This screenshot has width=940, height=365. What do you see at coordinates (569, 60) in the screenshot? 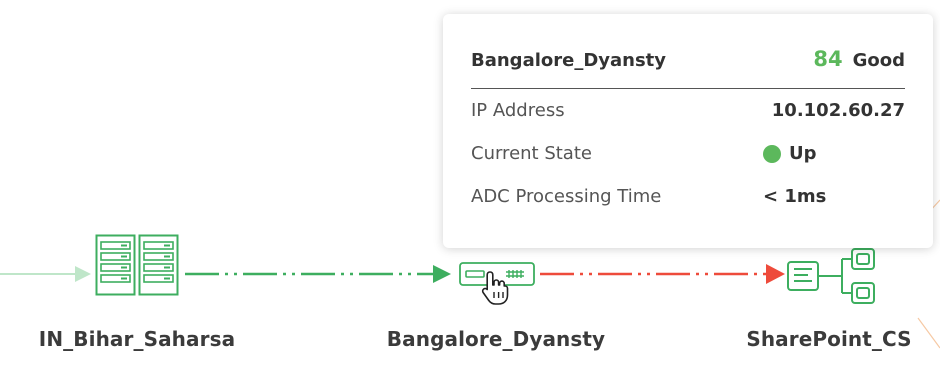
I see `tooltip-title: Bangalore_Dyansty` at bounding box center [569, 60].